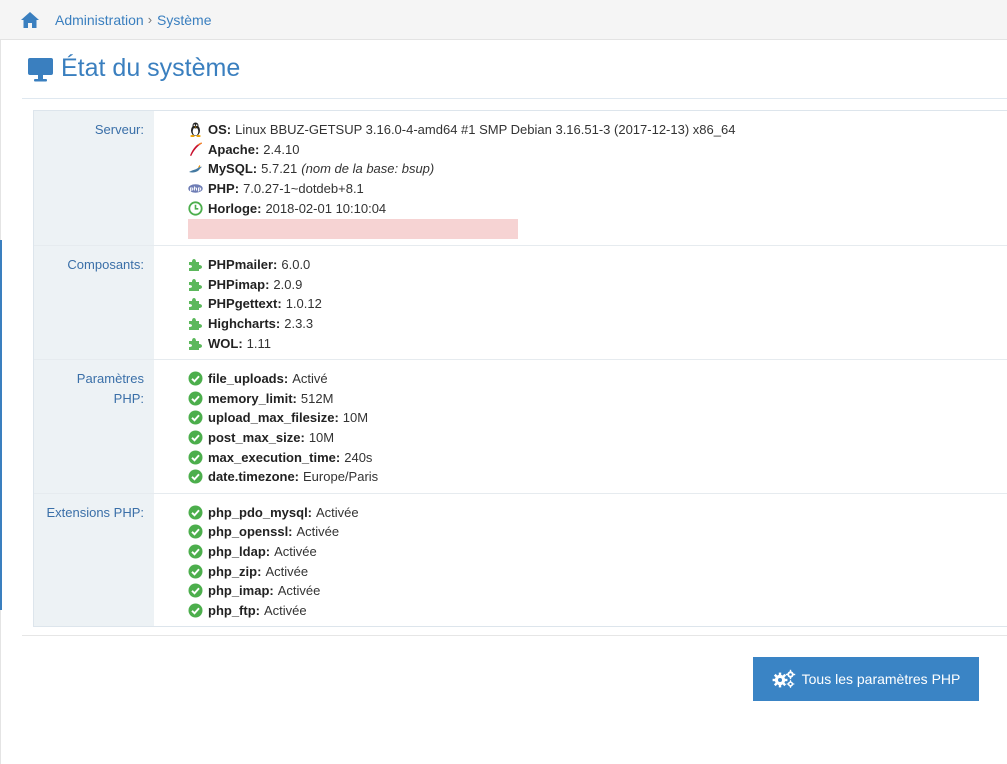  What do you see at coordinates (597, 532) in the screenshot?
I see `php-extension-row: php_openssl: Activée` at bounding box center [597, 532].